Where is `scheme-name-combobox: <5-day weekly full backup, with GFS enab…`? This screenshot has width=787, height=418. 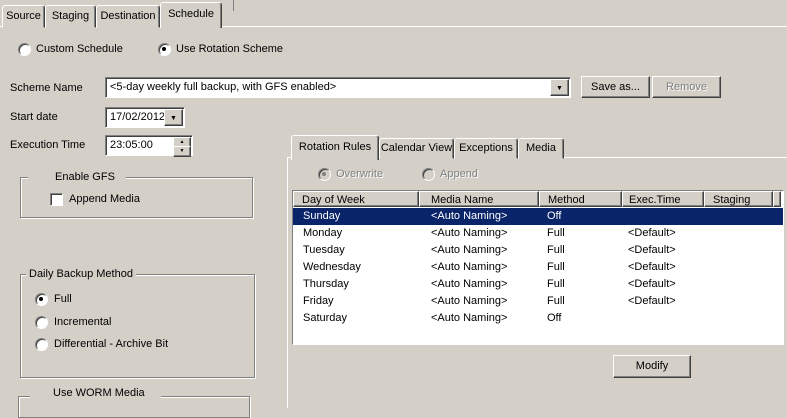
scheme-name-combobox: <5-day weekly full backup, with GFS enab… is located at coordinates (338, 87).